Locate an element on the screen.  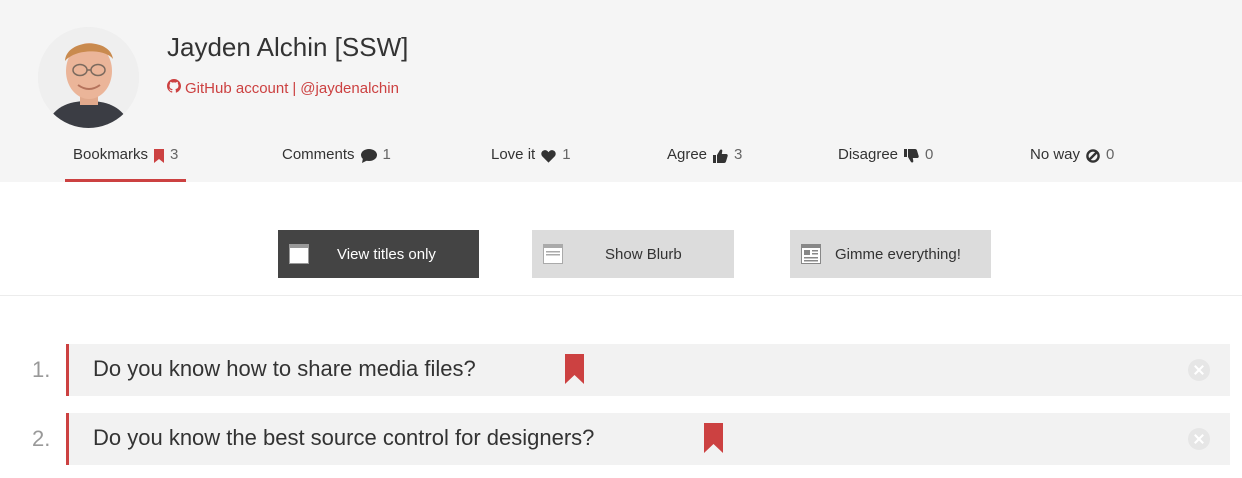
github-icon is located at coordinates (174, 88).